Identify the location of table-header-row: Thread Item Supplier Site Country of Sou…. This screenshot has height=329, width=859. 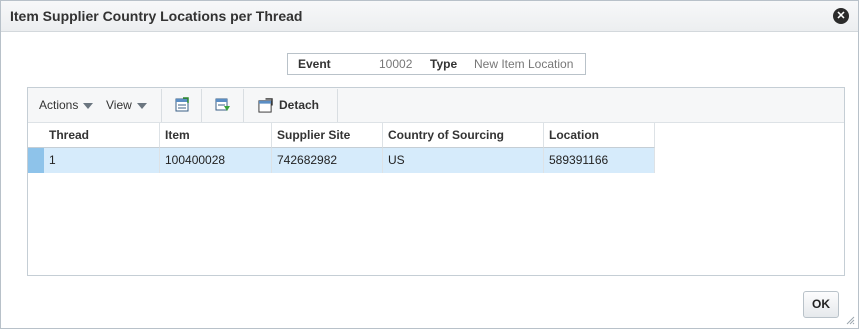
(341, 135).